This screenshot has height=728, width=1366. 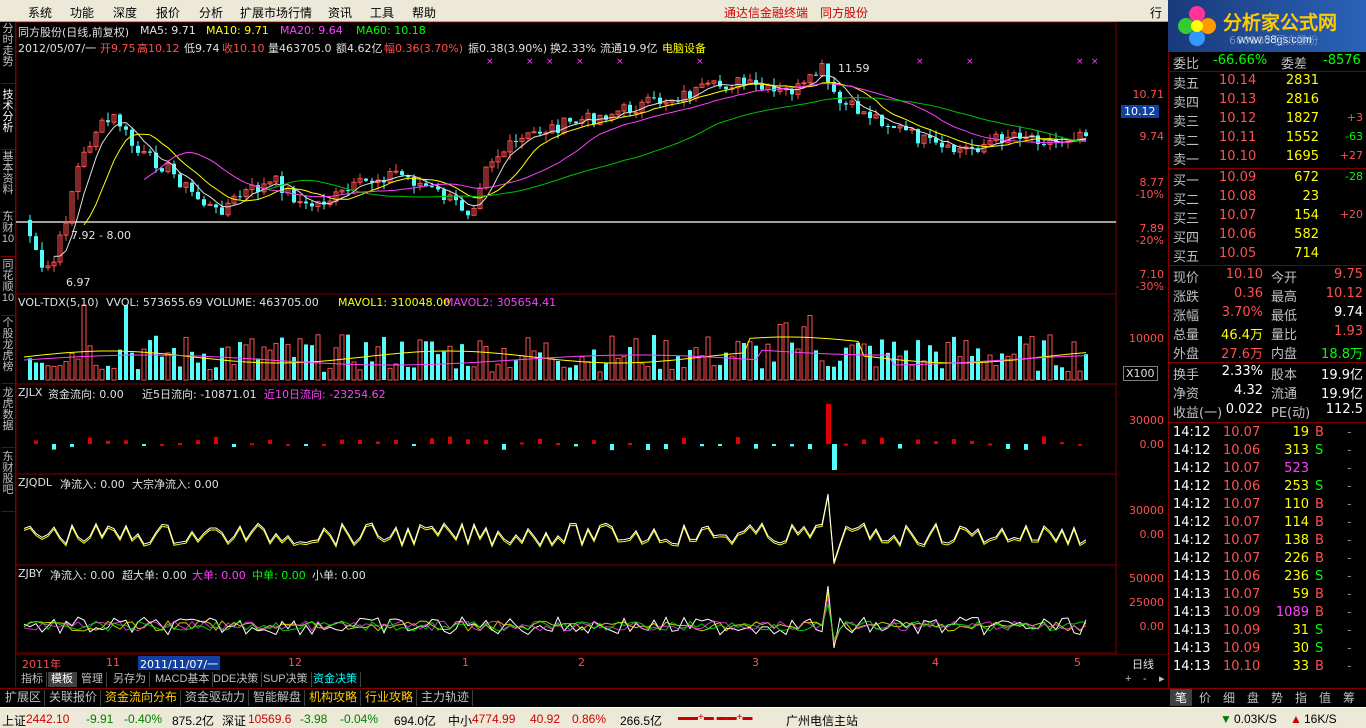 What do you see at coordinates (424, 12) in the screenshot?
I see `menu-help: 帮助` at bounding box center [424, 12].